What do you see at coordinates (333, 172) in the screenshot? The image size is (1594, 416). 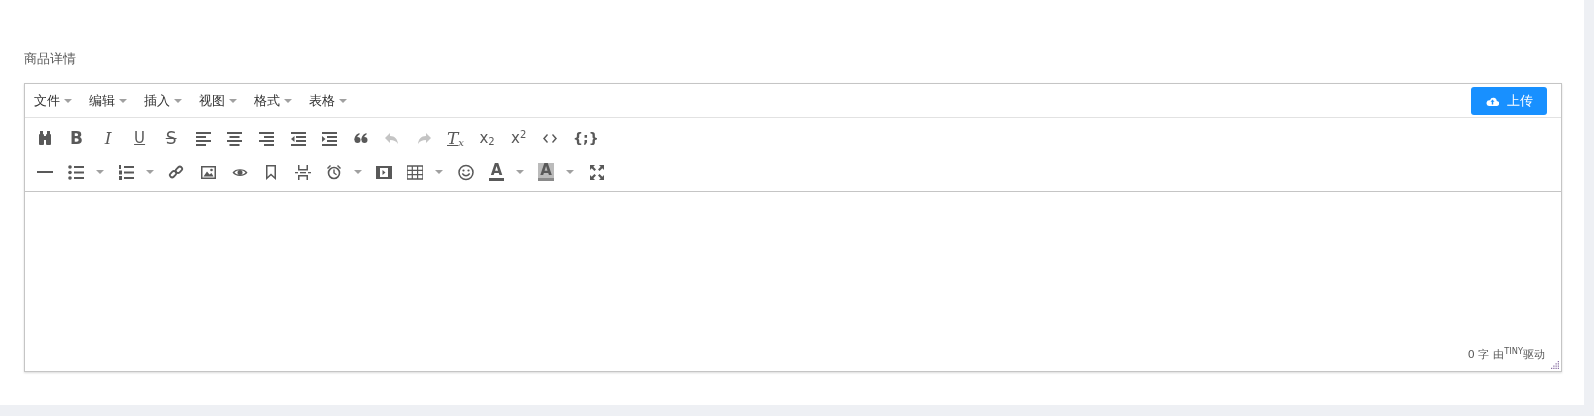 I see `alarm-clock-icon` at bounding box center [333, 172].